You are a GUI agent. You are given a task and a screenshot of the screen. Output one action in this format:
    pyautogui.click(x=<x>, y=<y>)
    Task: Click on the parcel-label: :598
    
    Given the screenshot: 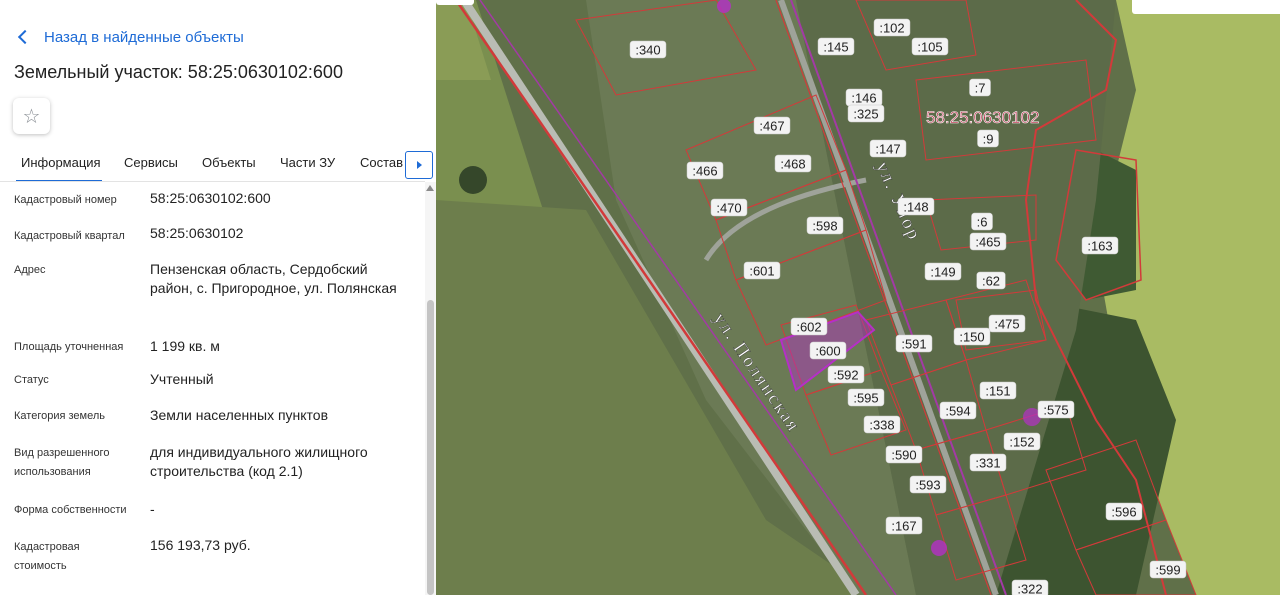 What is the action you would take?
    pyautogui.click(x=824, y=226)
    